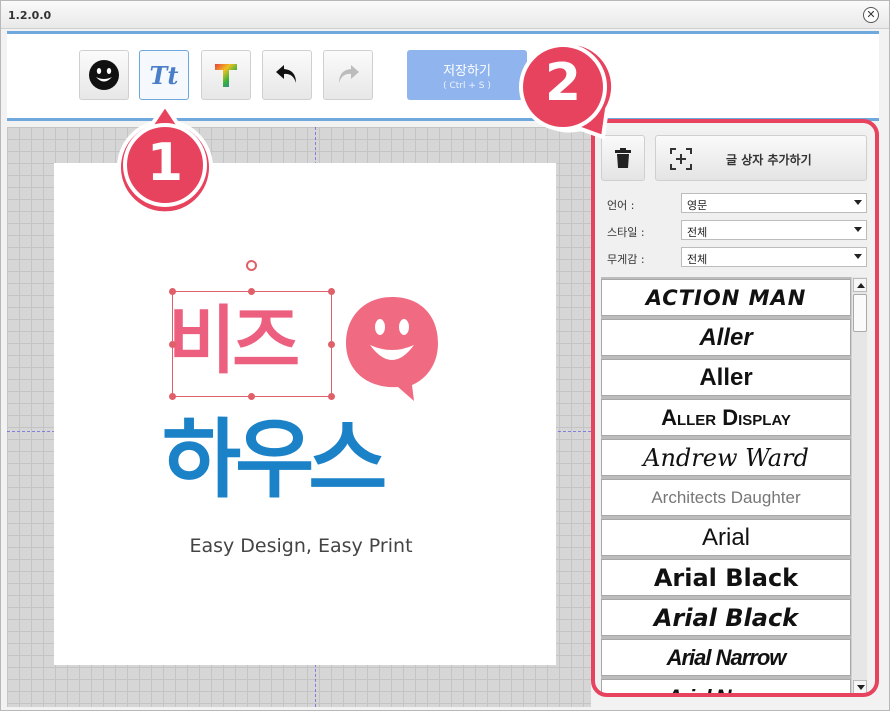  I want to click on font-name: Aller Display, so click(726, 417).